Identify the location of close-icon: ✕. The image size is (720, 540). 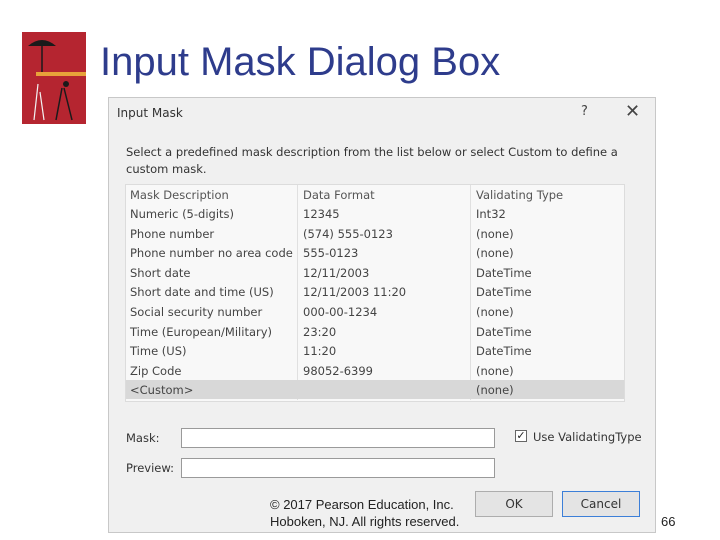
(632, 111).